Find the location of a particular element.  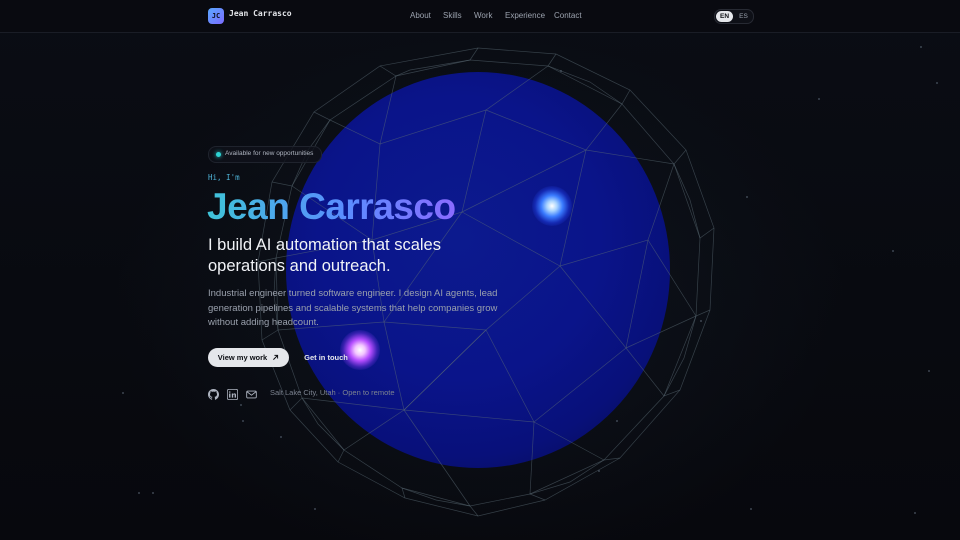

github-icon is located at coordinates (213, 393).